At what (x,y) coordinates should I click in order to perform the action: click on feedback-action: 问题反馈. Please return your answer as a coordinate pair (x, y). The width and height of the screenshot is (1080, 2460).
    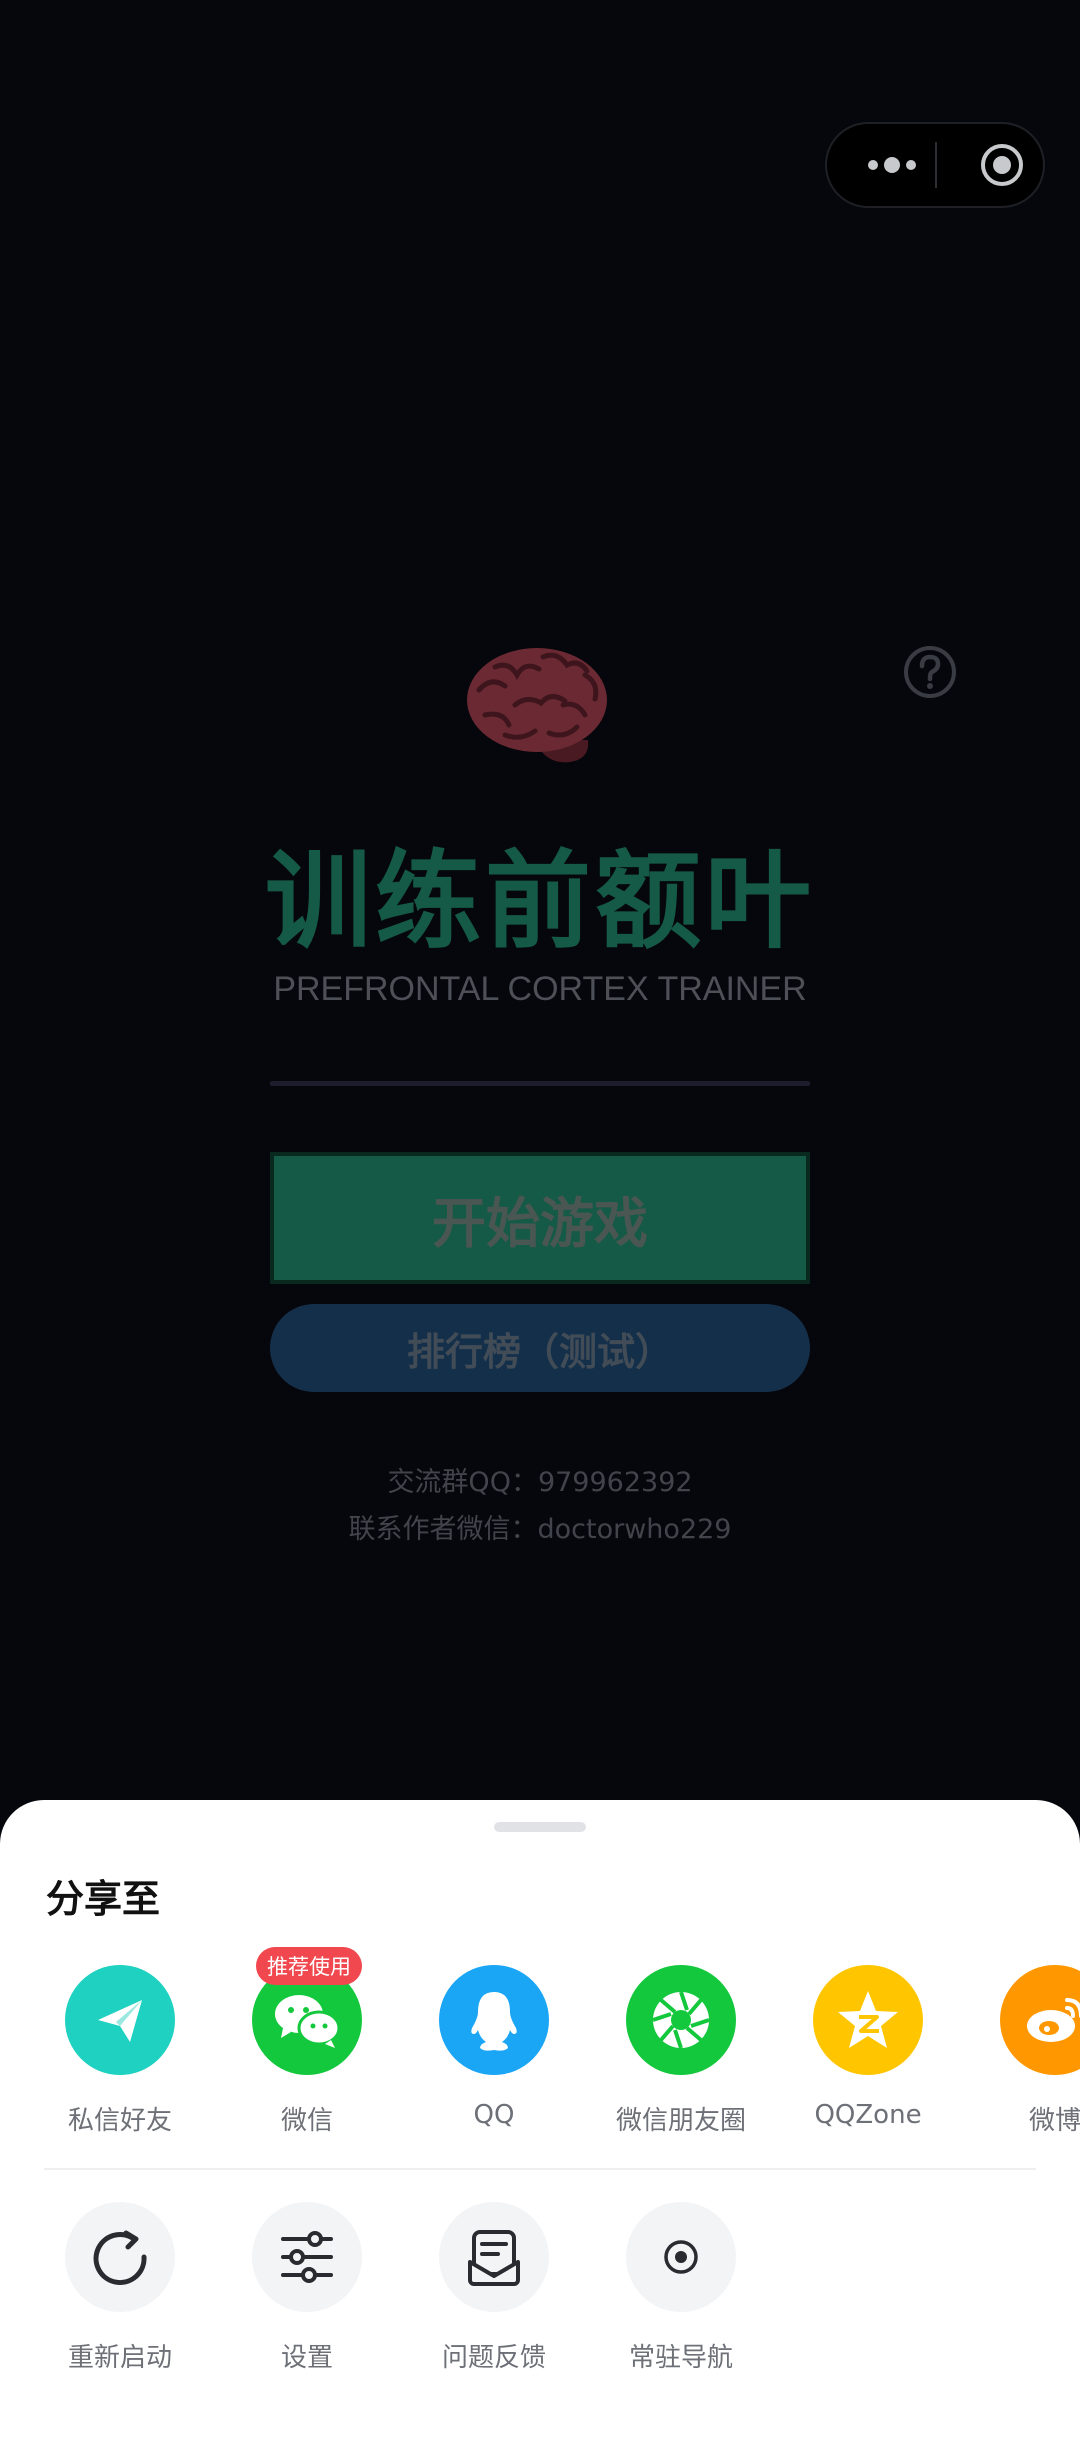
    Looking at the image, I should click on (494, 2292).